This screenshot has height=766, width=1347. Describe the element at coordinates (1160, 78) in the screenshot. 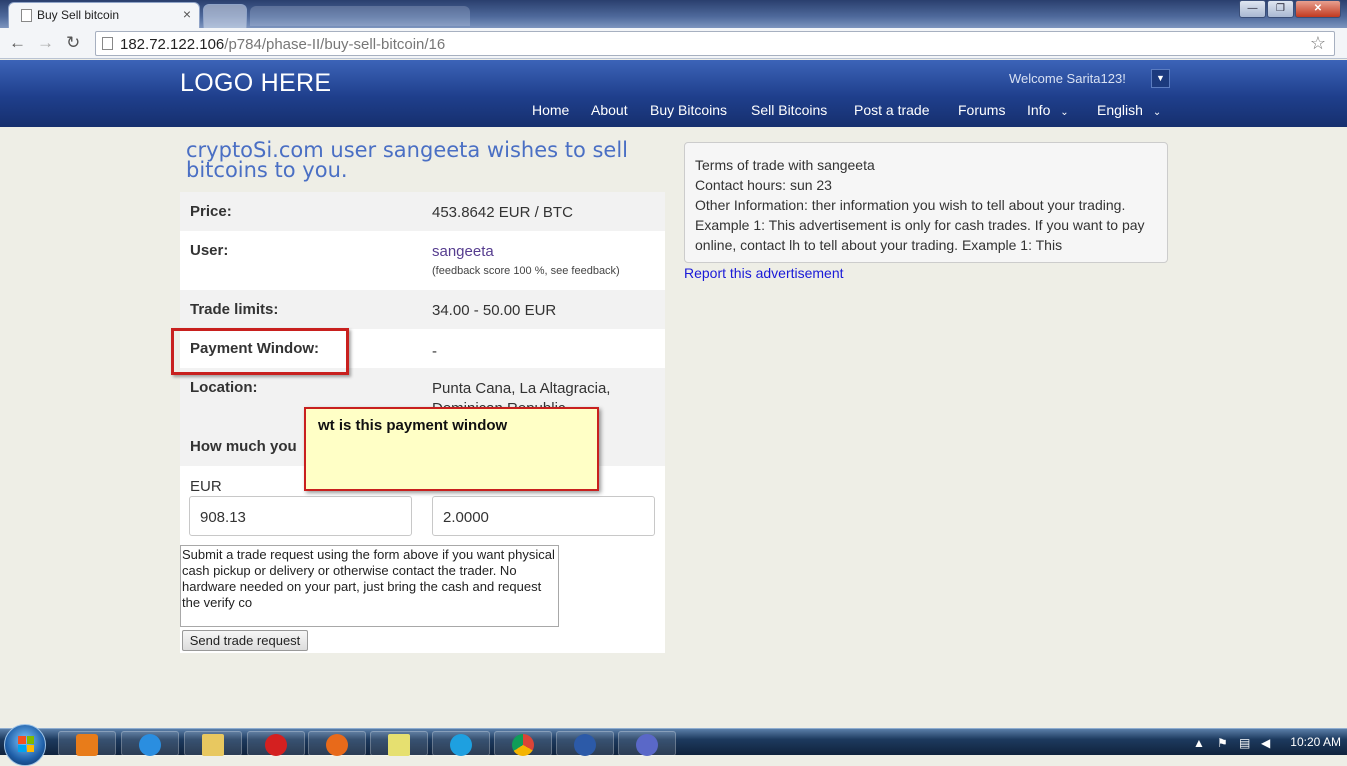

I see `user-menu-chevron-icon: ▼` at that location.